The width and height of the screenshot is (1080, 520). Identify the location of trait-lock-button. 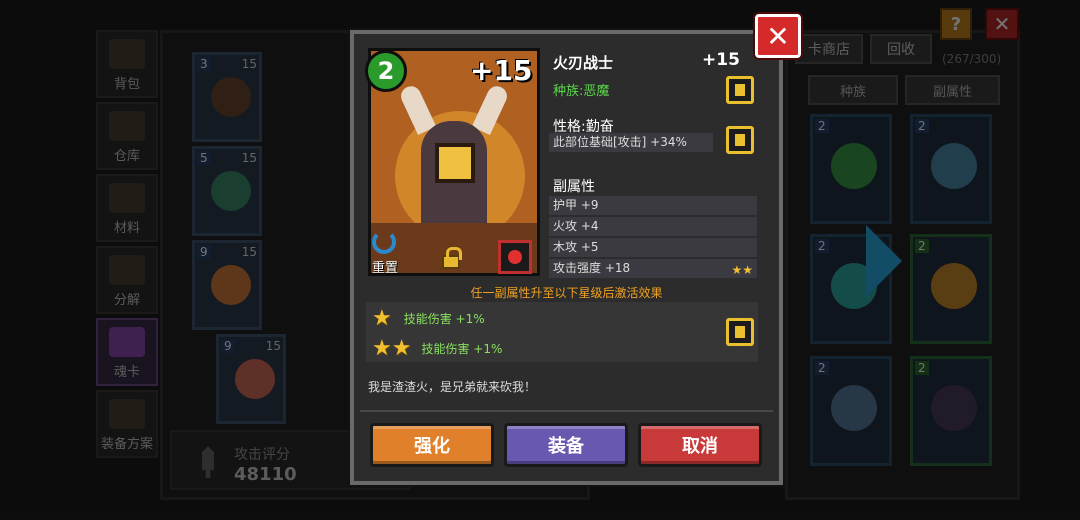
(740, 140).